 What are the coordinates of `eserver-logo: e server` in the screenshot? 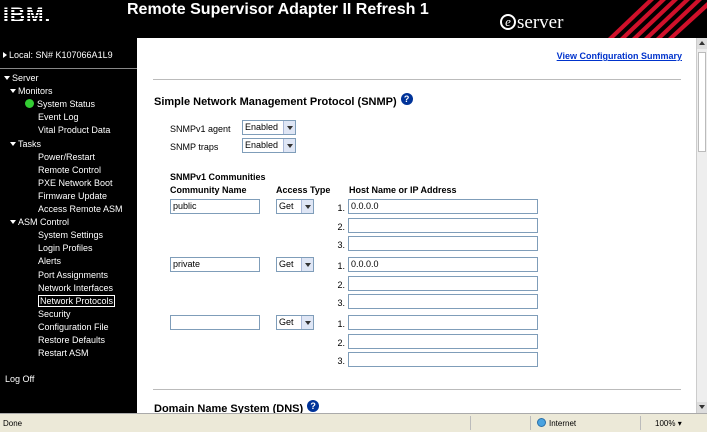 It's located at (531, 23).